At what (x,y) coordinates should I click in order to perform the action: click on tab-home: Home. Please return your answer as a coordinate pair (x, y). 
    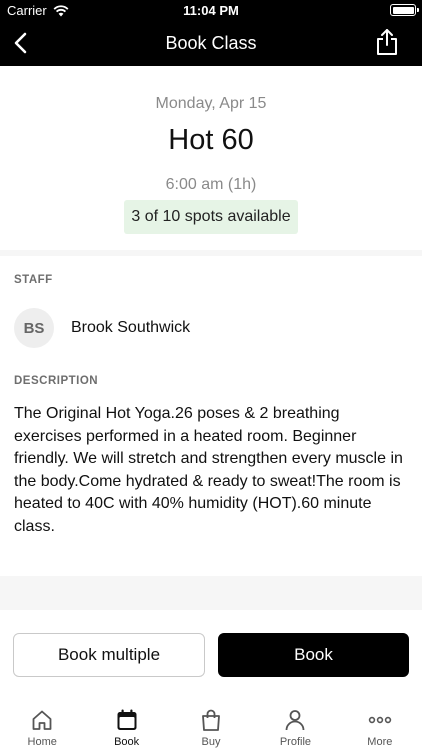
    Looking at the image, I should click on (42, 725).